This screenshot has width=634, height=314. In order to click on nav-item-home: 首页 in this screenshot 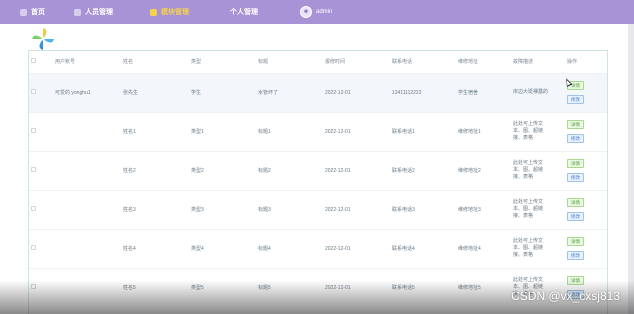, I will do `click(32, 12)`.